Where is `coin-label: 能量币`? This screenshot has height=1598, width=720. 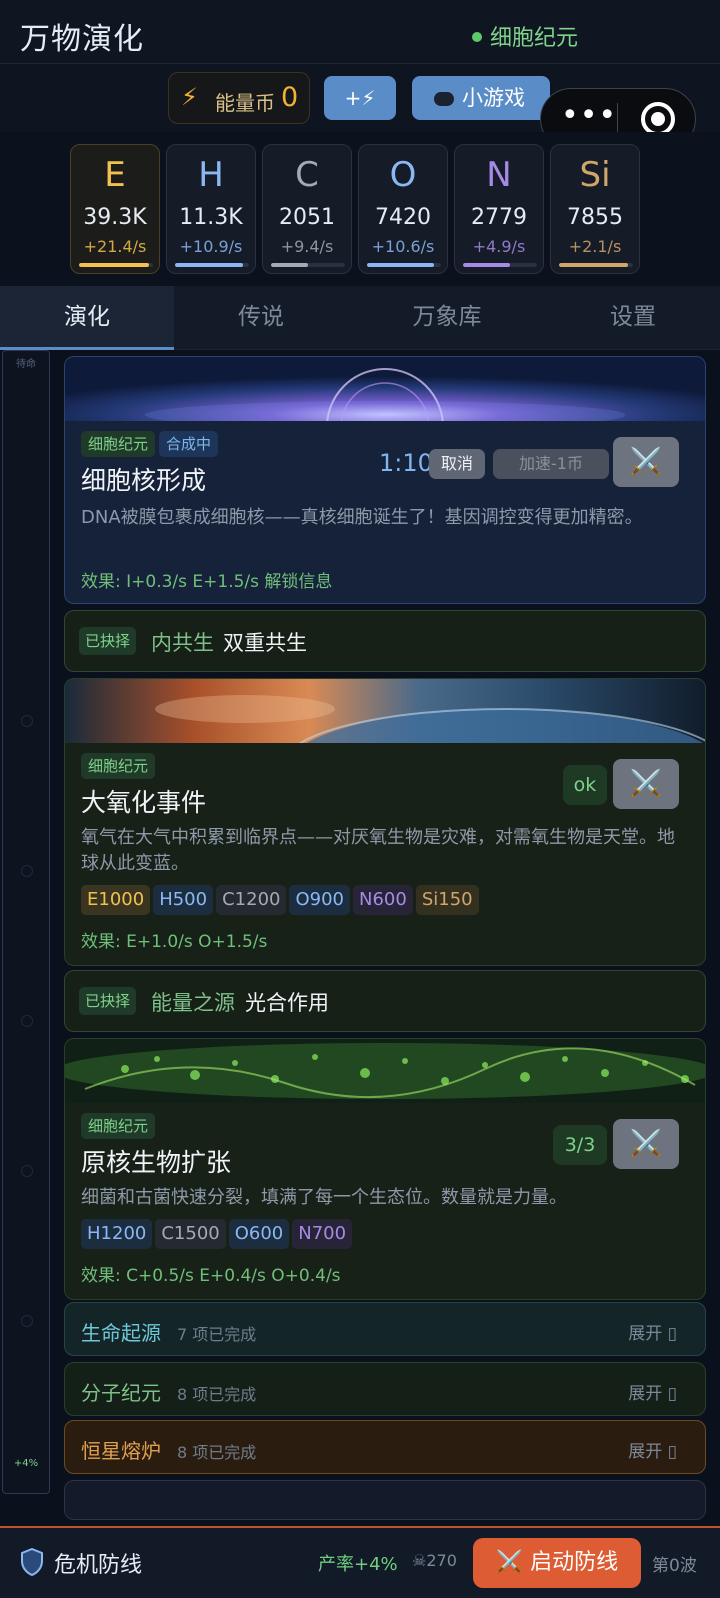 coin-label: 能量币 is located at coordinates (245, 103).